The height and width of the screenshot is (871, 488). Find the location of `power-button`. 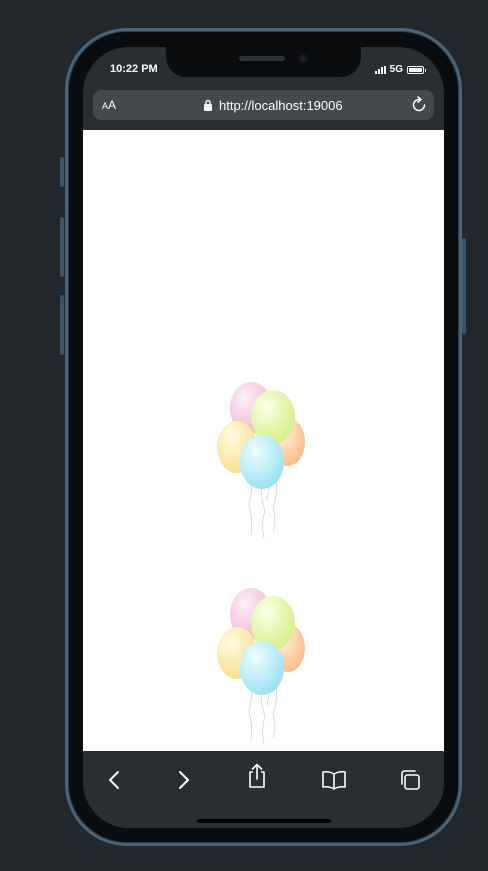

power-button is located at coordinates (464, 286).